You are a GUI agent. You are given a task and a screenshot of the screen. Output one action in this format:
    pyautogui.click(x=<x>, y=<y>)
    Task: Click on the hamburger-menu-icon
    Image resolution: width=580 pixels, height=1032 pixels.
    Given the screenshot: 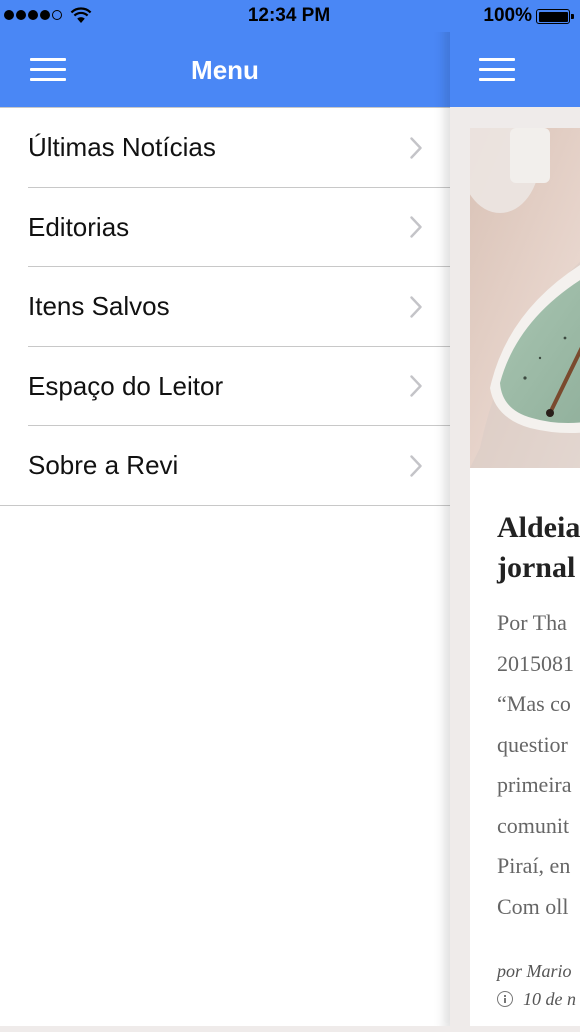 What is the action you would take?
    pyautogui.click(x=497, y=70)
    